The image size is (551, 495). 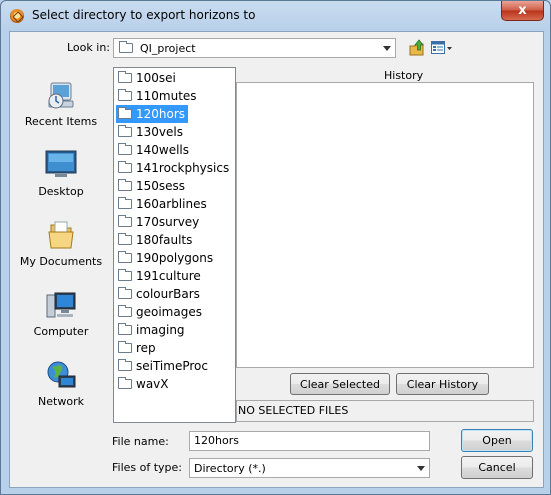 I want to click on list-item: wavX, so click(x=144, y=384).